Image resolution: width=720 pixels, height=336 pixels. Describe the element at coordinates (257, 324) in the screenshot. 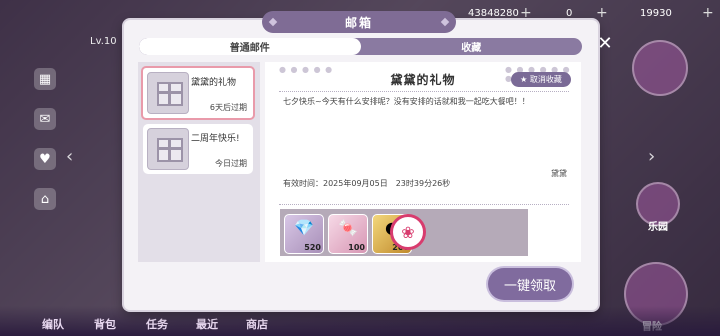

I see `nav-shop: 商店` at that location.